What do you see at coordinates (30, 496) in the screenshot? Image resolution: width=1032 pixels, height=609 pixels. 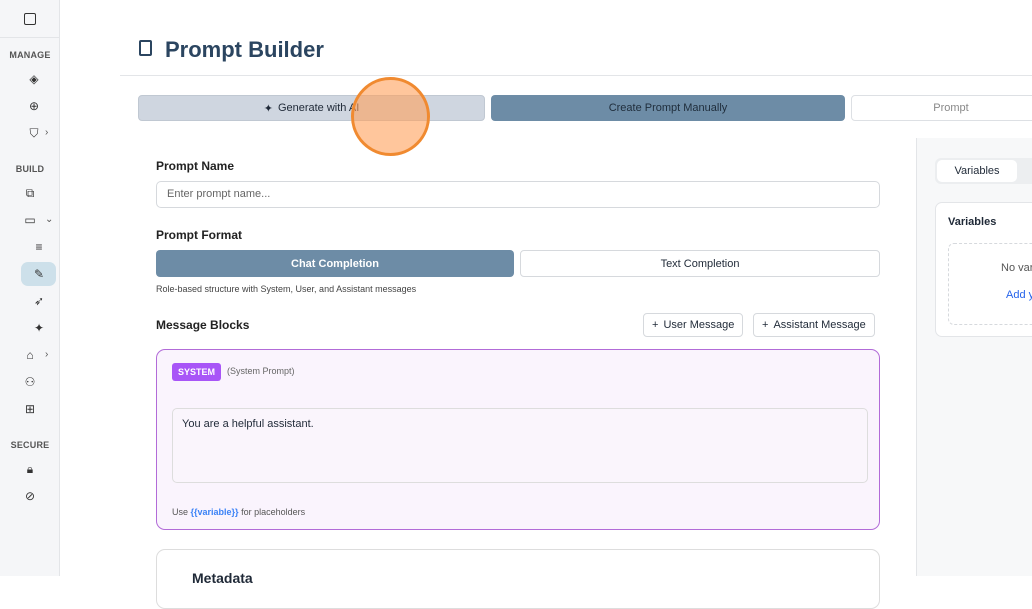 I see `shield-off-icon: ⊘` at bounding box center [30, 496].